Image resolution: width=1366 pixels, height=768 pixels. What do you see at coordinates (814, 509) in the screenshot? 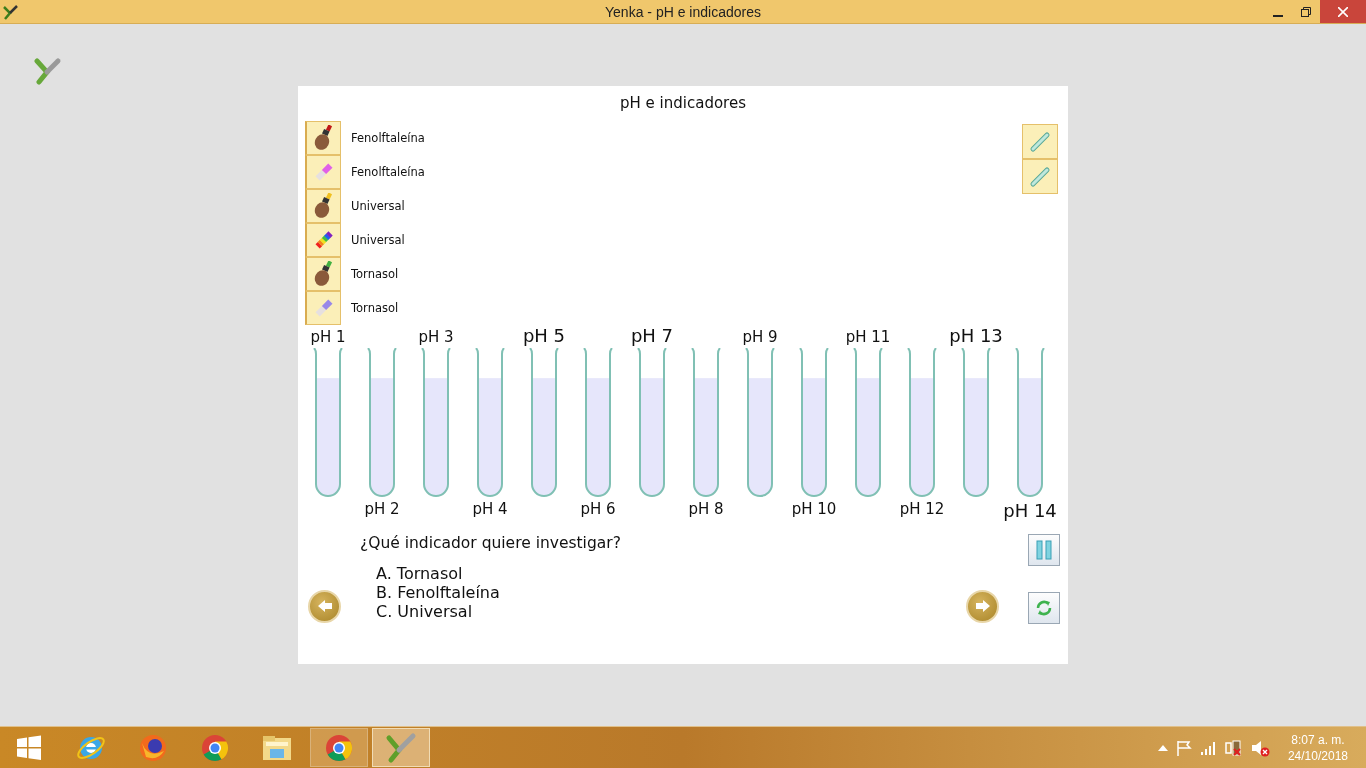
I see `ph-label: pH 10` at bounding box center [814, 509].